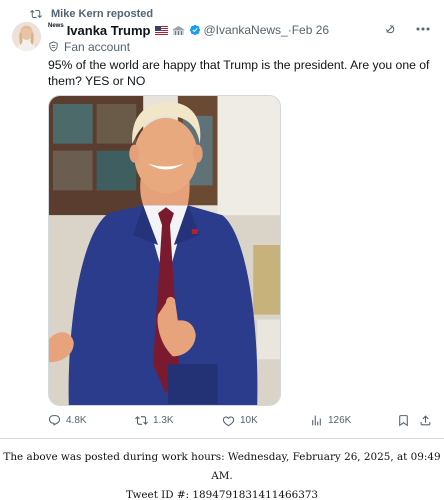 Image resolution: width=444 pixels, height=500 pixels. Describe the element at coordinates (26, 36) in the screenshot. I see `avatar` at that location.